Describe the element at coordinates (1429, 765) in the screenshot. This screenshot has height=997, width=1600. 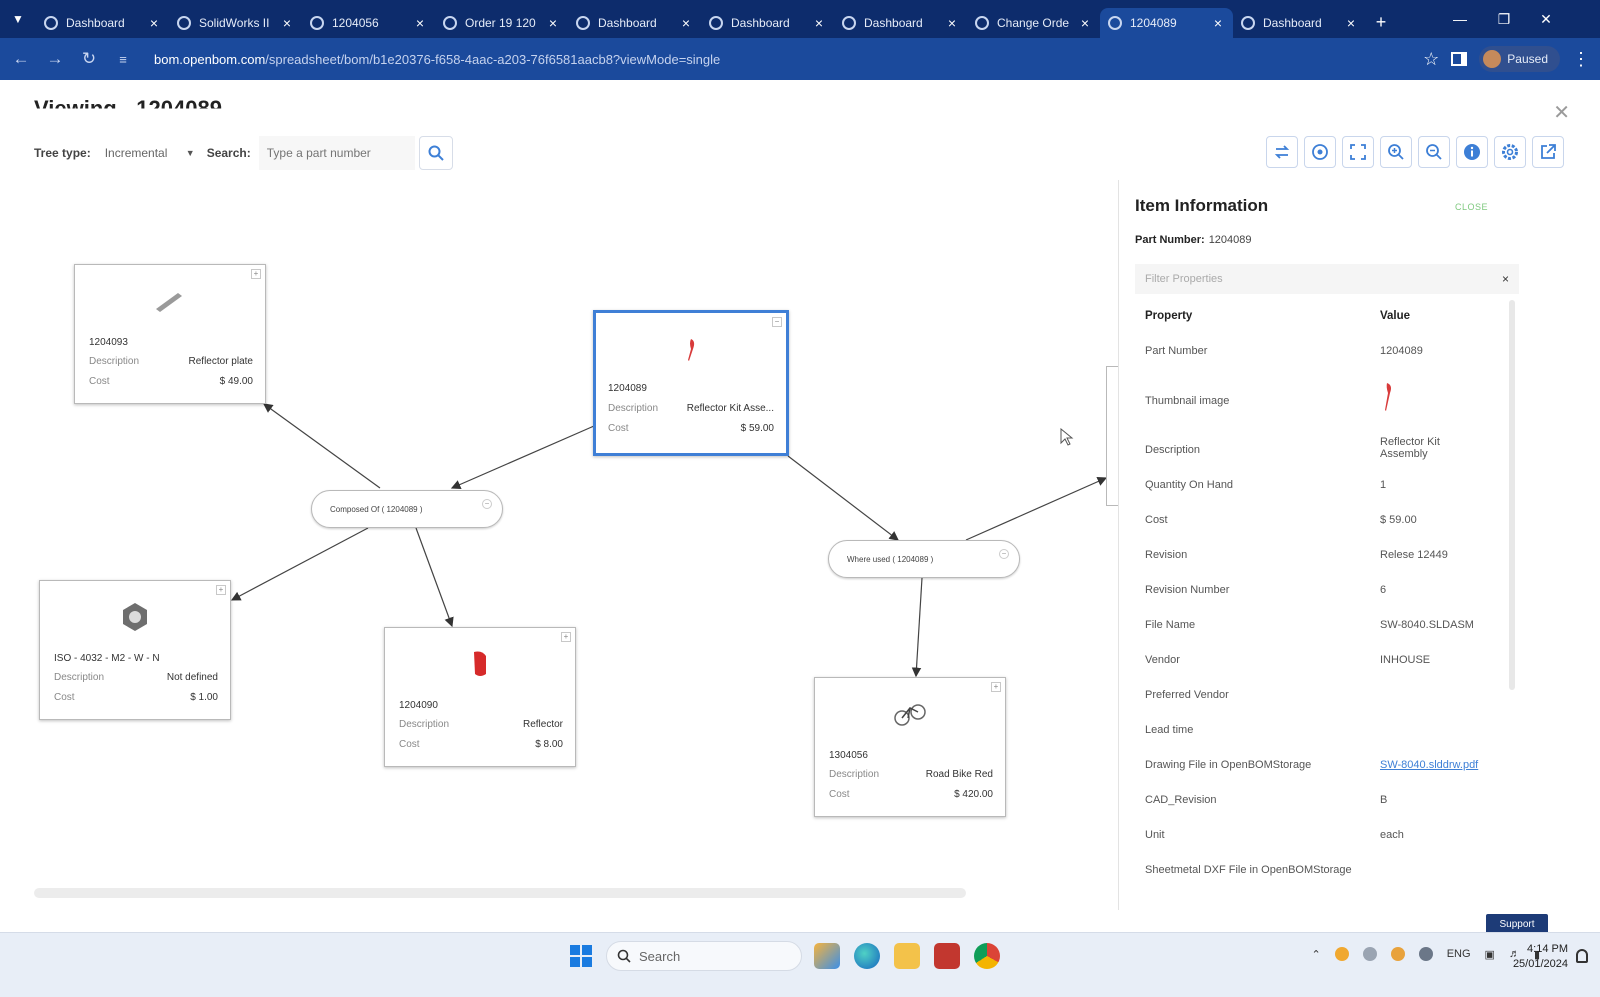
I see `drawing-file-link: SW-8040.slddrw.pdf` at that location.